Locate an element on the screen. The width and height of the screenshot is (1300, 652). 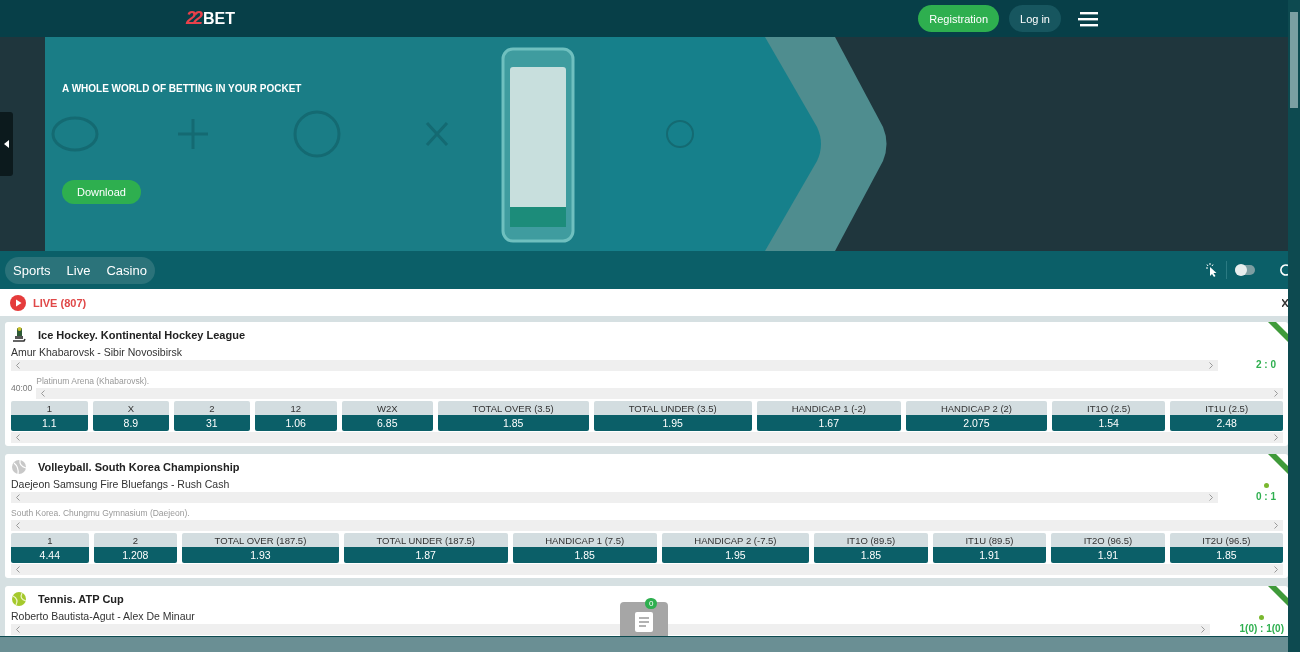
odds-button: 31 is located at coordinates (212, 423).